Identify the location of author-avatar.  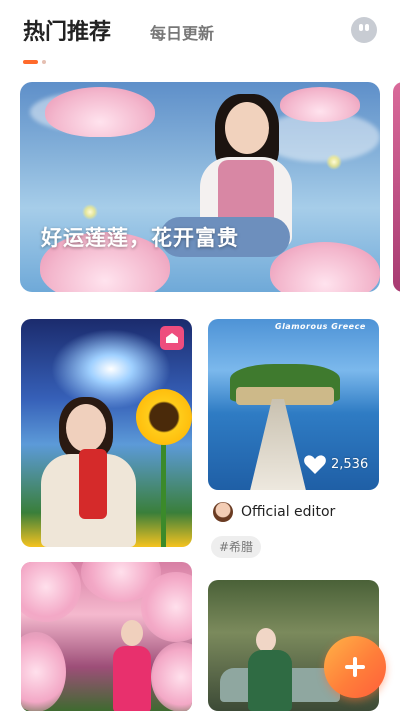
(223, 512).